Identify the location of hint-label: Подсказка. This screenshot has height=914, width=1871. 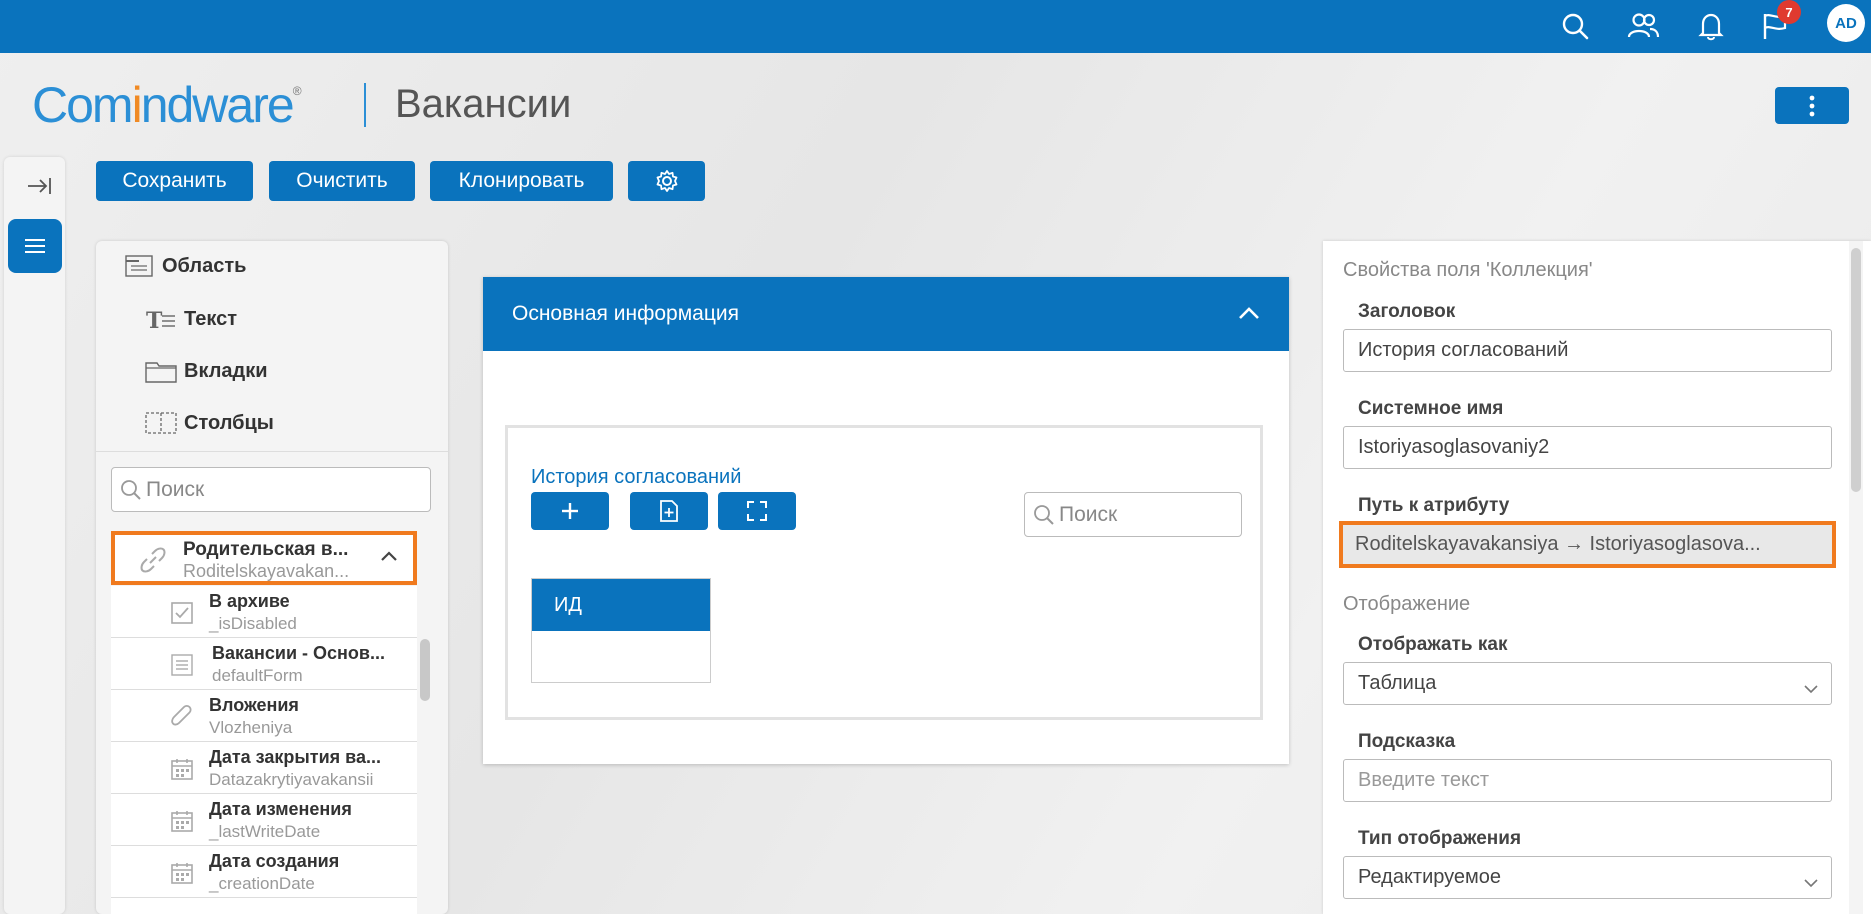
(1407, 741).